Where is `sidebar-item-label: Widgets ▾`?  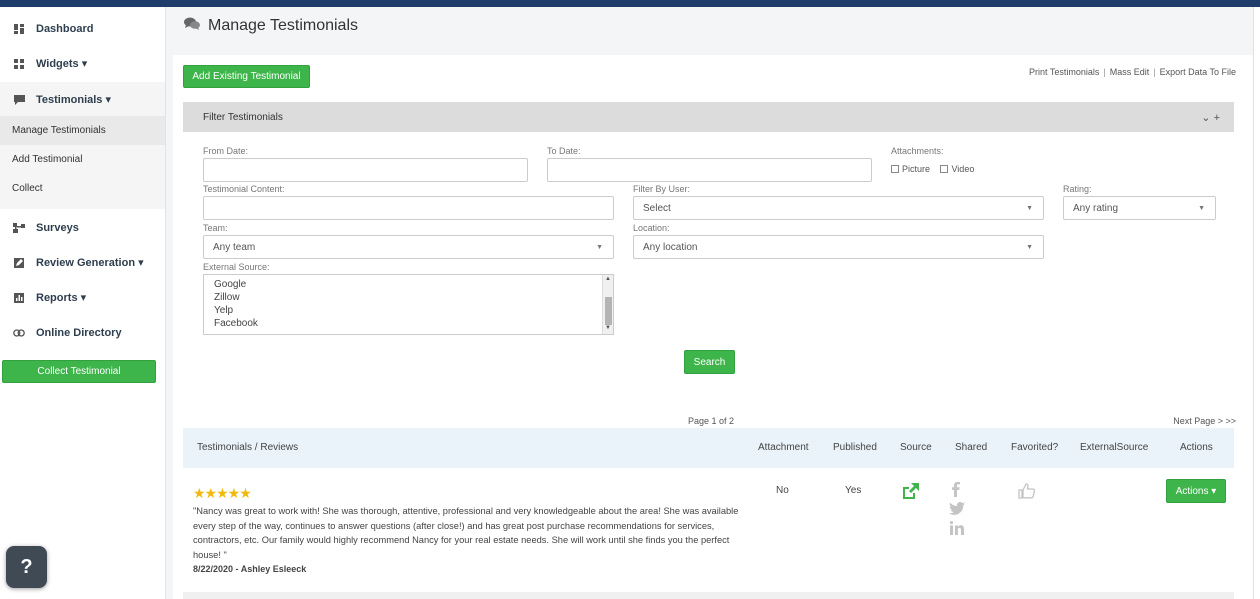 sidebar-item-label: Widgets ▾ is located at coordinates (62, 64).